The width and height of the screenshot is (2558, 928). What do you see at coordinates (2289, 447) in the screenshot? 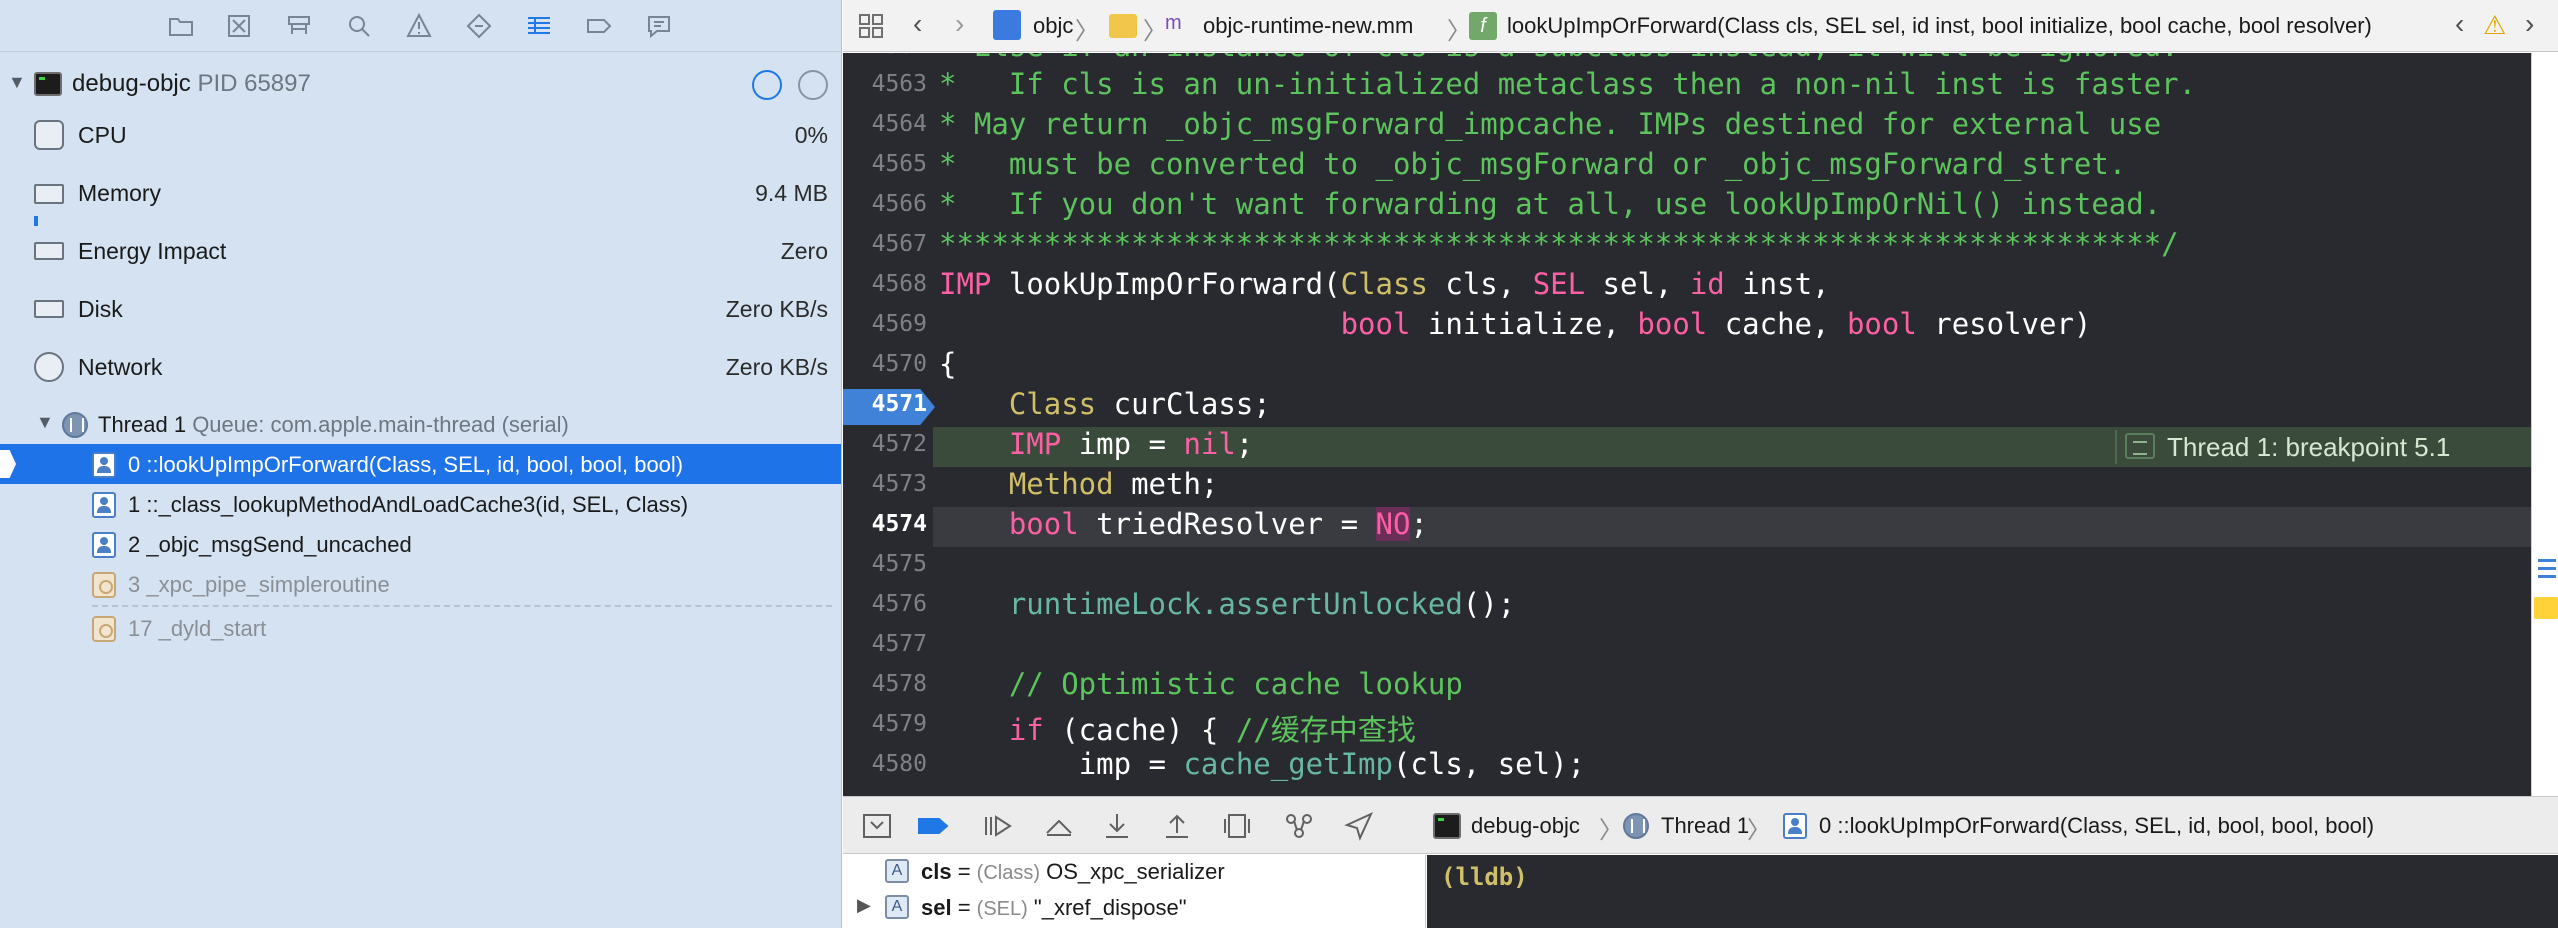
I see `breakpoint-badge: Thread 1: breakpoint 5.1` at bounding box center [2289, 447].